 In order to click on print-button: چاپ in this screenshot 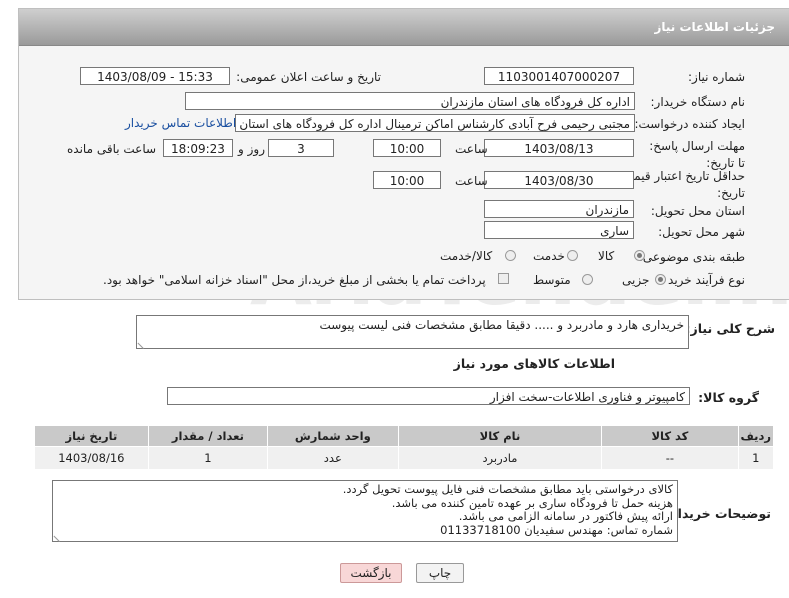, I will do `click(440, 573)`.